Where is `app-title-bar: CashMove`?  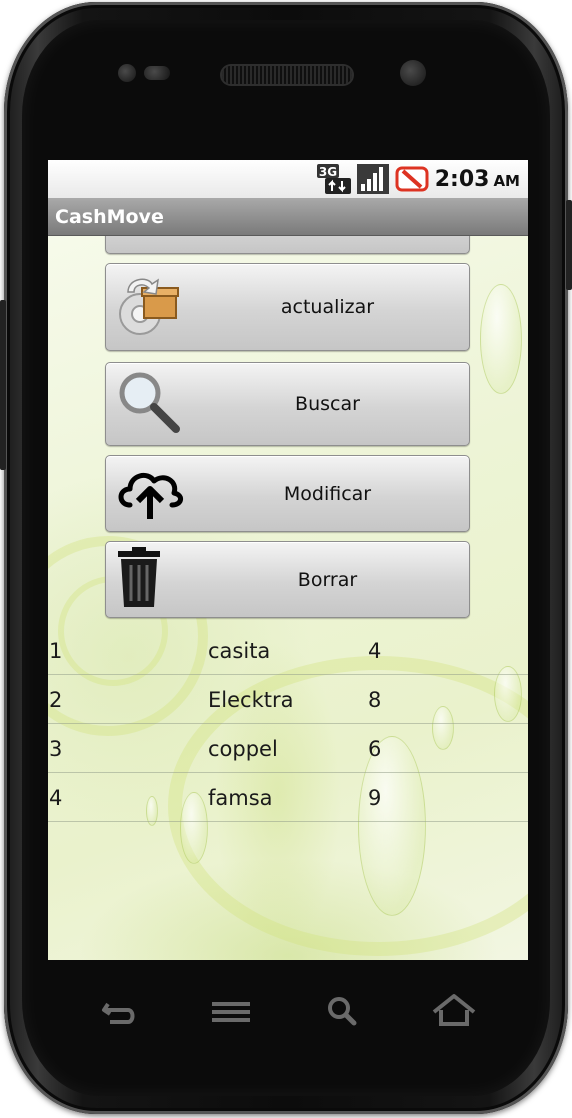 app-title-bar: CashMove is located at coordinates (288, 217).